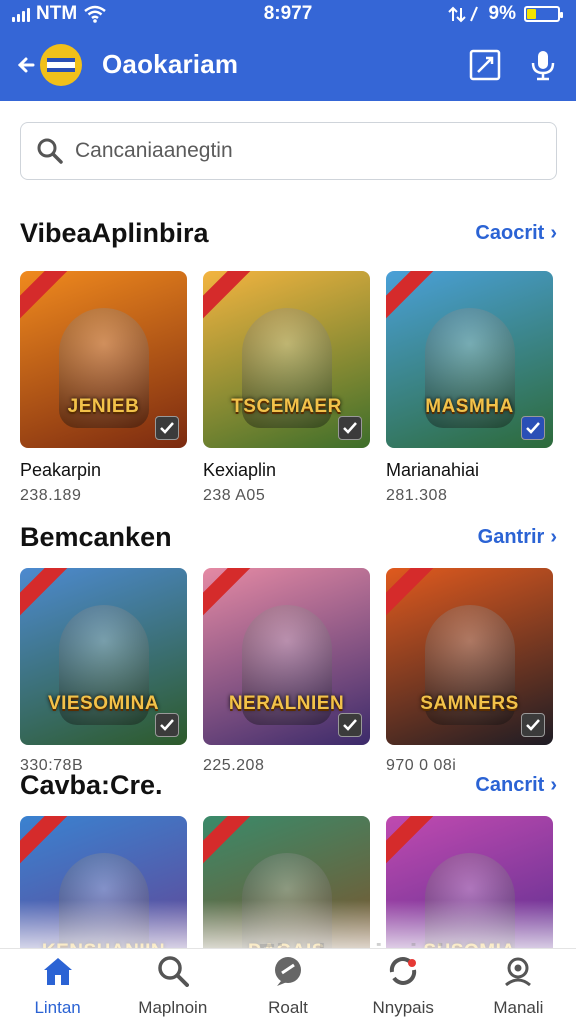  Describe the element at coordinates (518, 1007) in the screenshot. I see `nav-label: Manali` at that location.